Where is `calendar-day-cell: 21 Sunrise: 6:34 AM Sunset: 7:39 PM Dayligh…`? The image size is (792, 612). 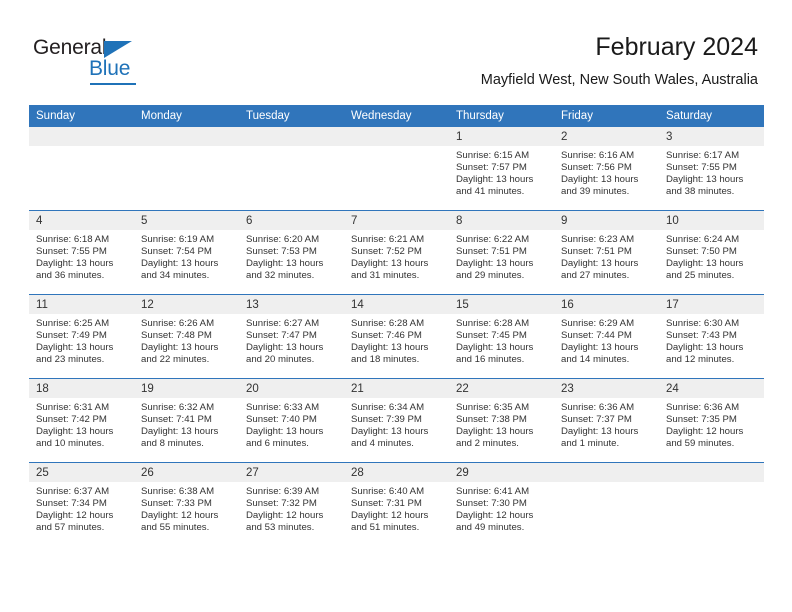
calendar-day-cell: 21 Sunrise: 6:34 AM Sunset: 7:39 PM Dayligh… is located at coordinates (396, 420).